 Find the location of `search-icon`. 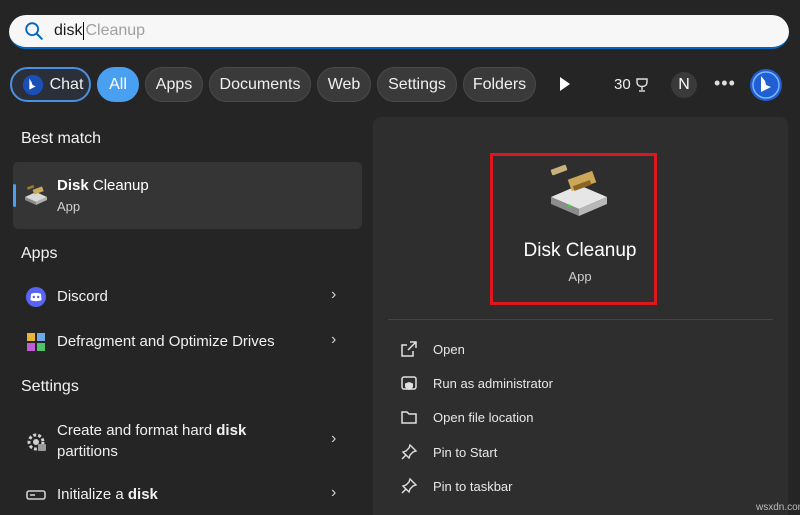

search-icon is located at coordinates (34, 31).